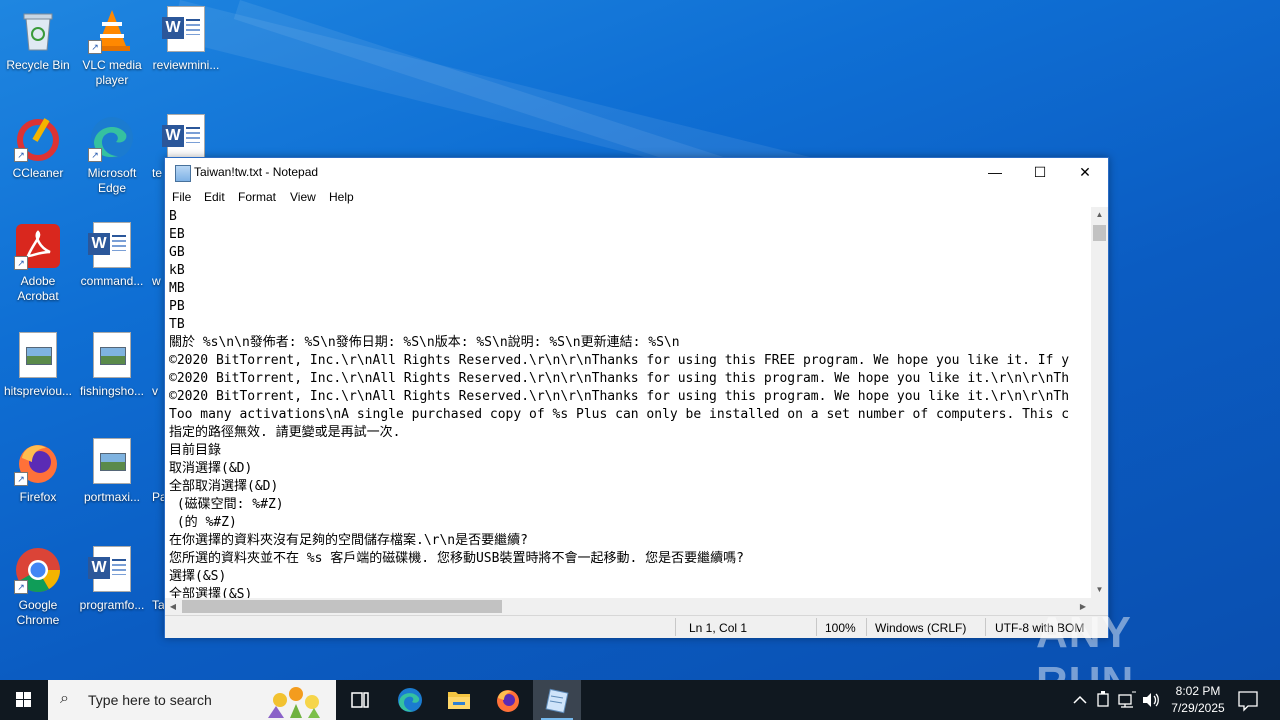 This screenshot has width=1280, height=725. I want to click on text-line: 目前目錄, so click(195, 450).